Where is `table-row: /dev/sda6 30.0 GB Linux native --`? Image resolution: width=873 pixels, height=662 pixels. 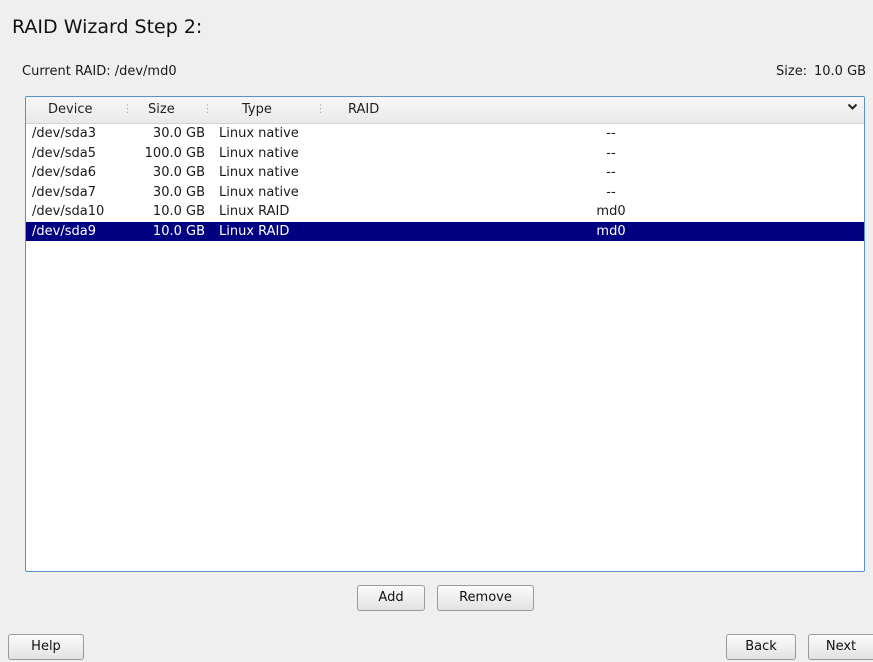 table-row: /dev/sda6 30.0 GB Linux native -- is located at coordinates (445, 173).